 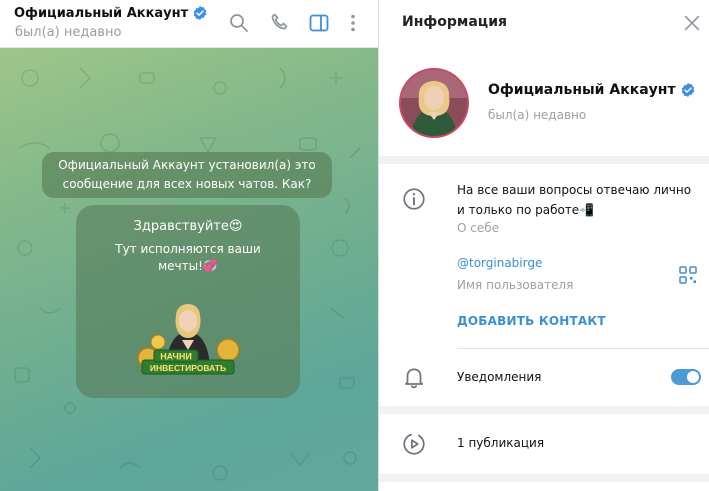 I want to click on bell-icon, so click(x=414, y=378).